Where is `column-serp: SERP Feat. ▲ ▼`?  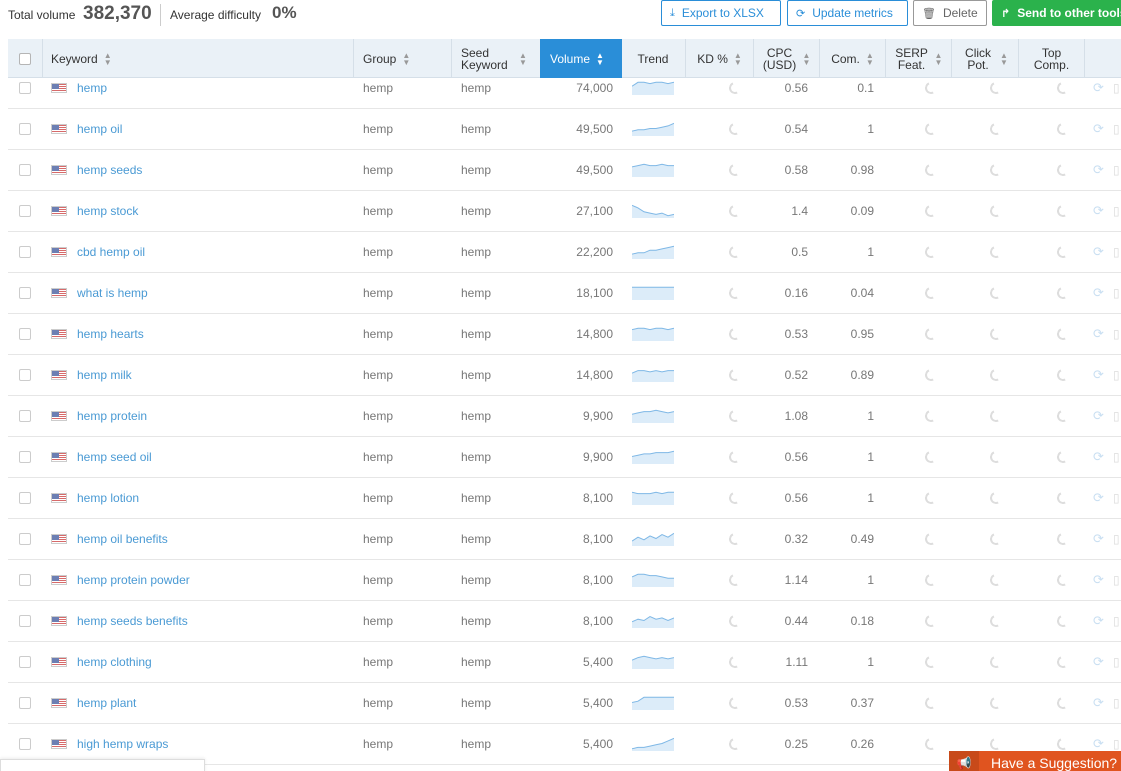
column-serp: SERP Feat. ▲ ▼ is located at coordinates (918, 58).